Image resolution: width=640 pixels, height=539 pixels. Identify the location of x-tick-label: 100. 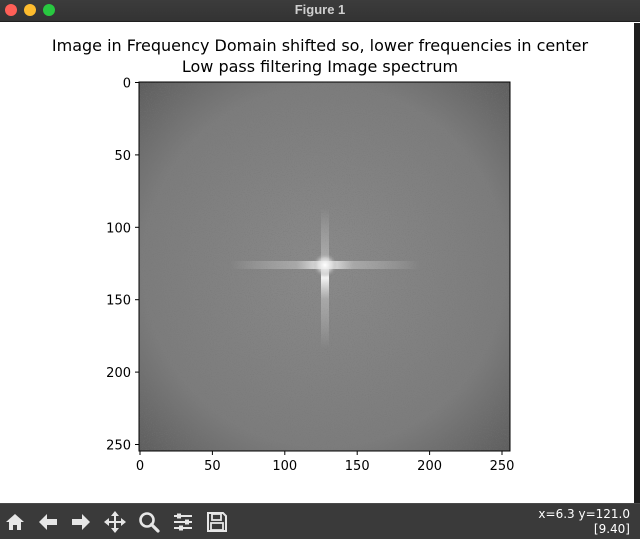
(284, 466).